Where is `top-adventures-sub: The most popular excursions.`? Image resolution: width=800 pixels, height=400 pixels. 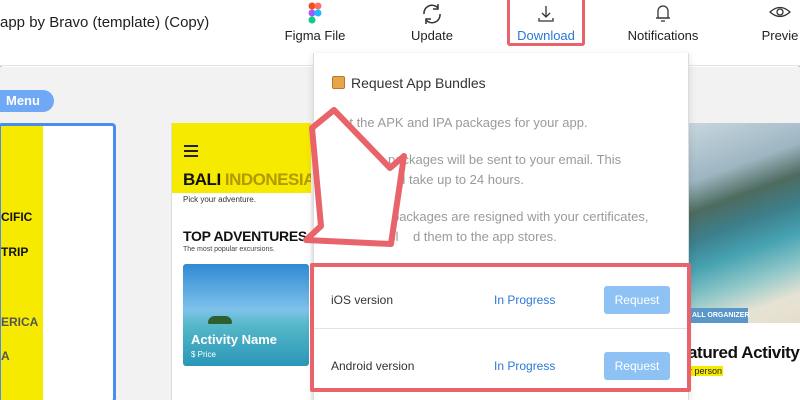 top-adventures-sub: The most popular excursions. is located at coordinates (229, 249).